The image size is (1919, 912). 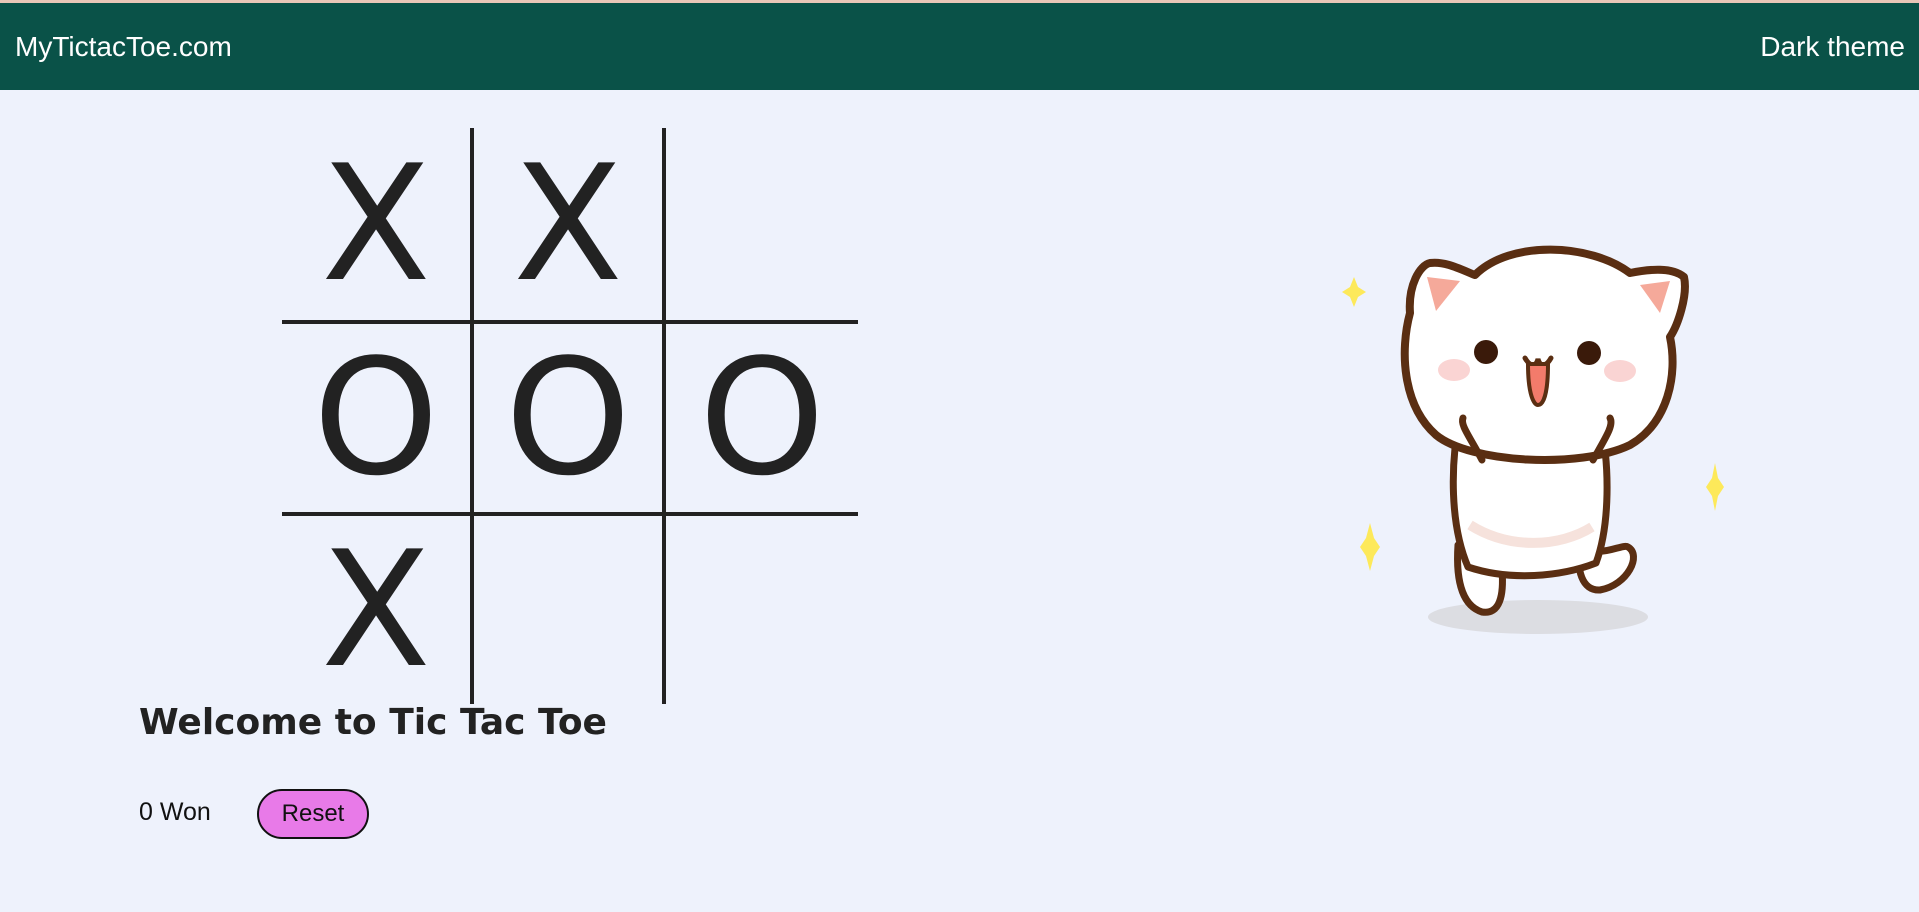 I want to click on happy-cat-illustration, so click(x=1533, y=439).